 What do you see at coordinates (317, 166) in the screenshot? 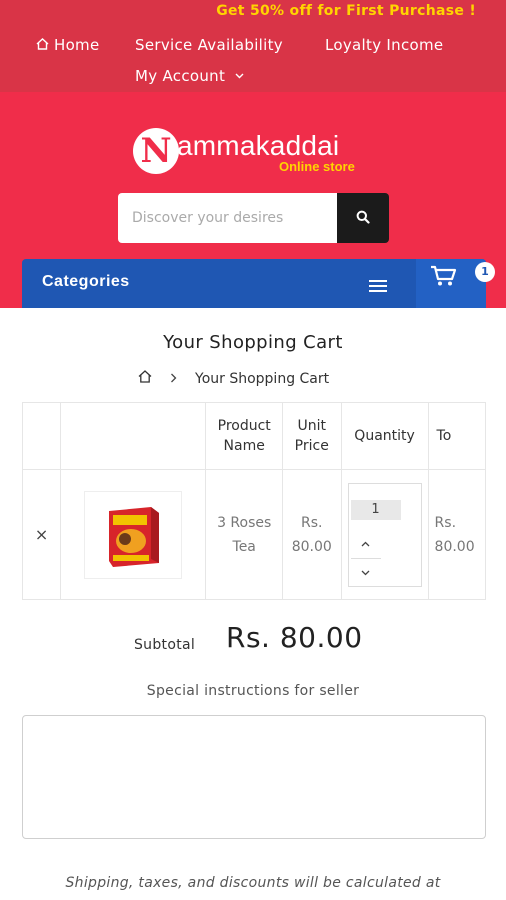
I see `logo-subtitle: Online store` at bounding box center [317, 166].